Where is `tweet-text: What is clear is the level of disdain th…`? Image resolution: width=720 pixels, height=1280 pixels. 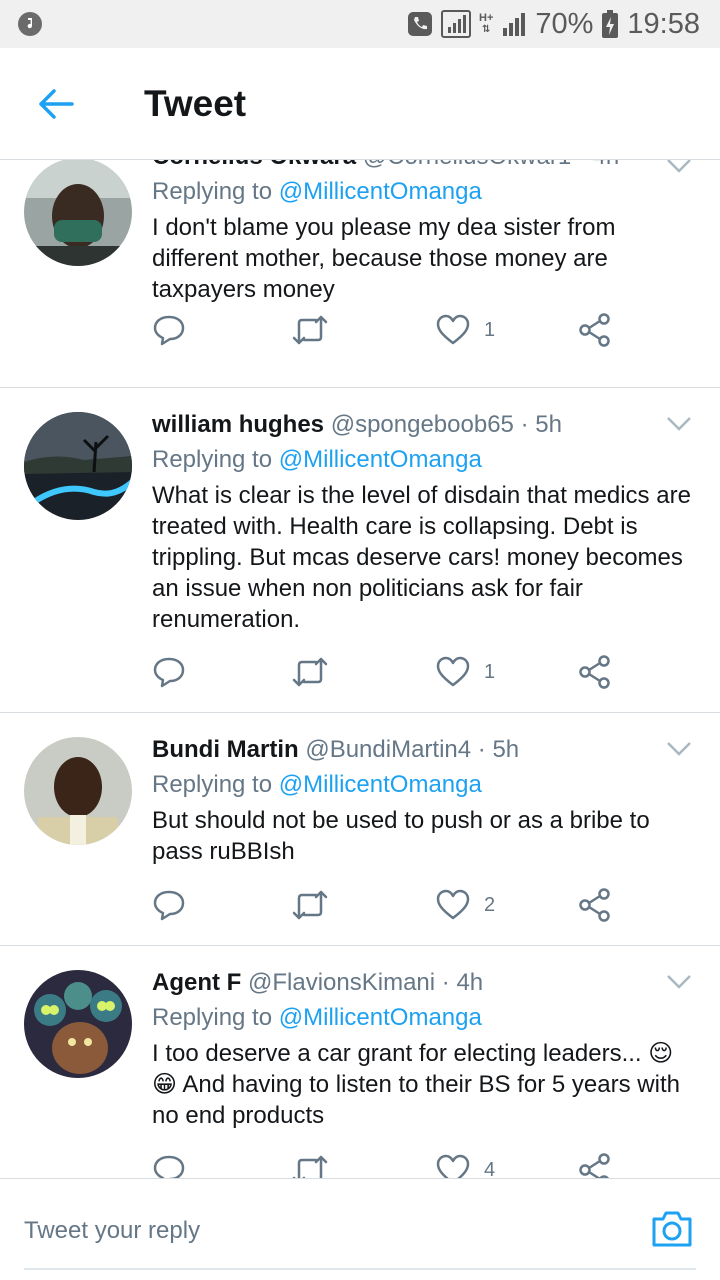
tweet-text: What is clear is the level of disdain th… is located at coordinates (421, 557).